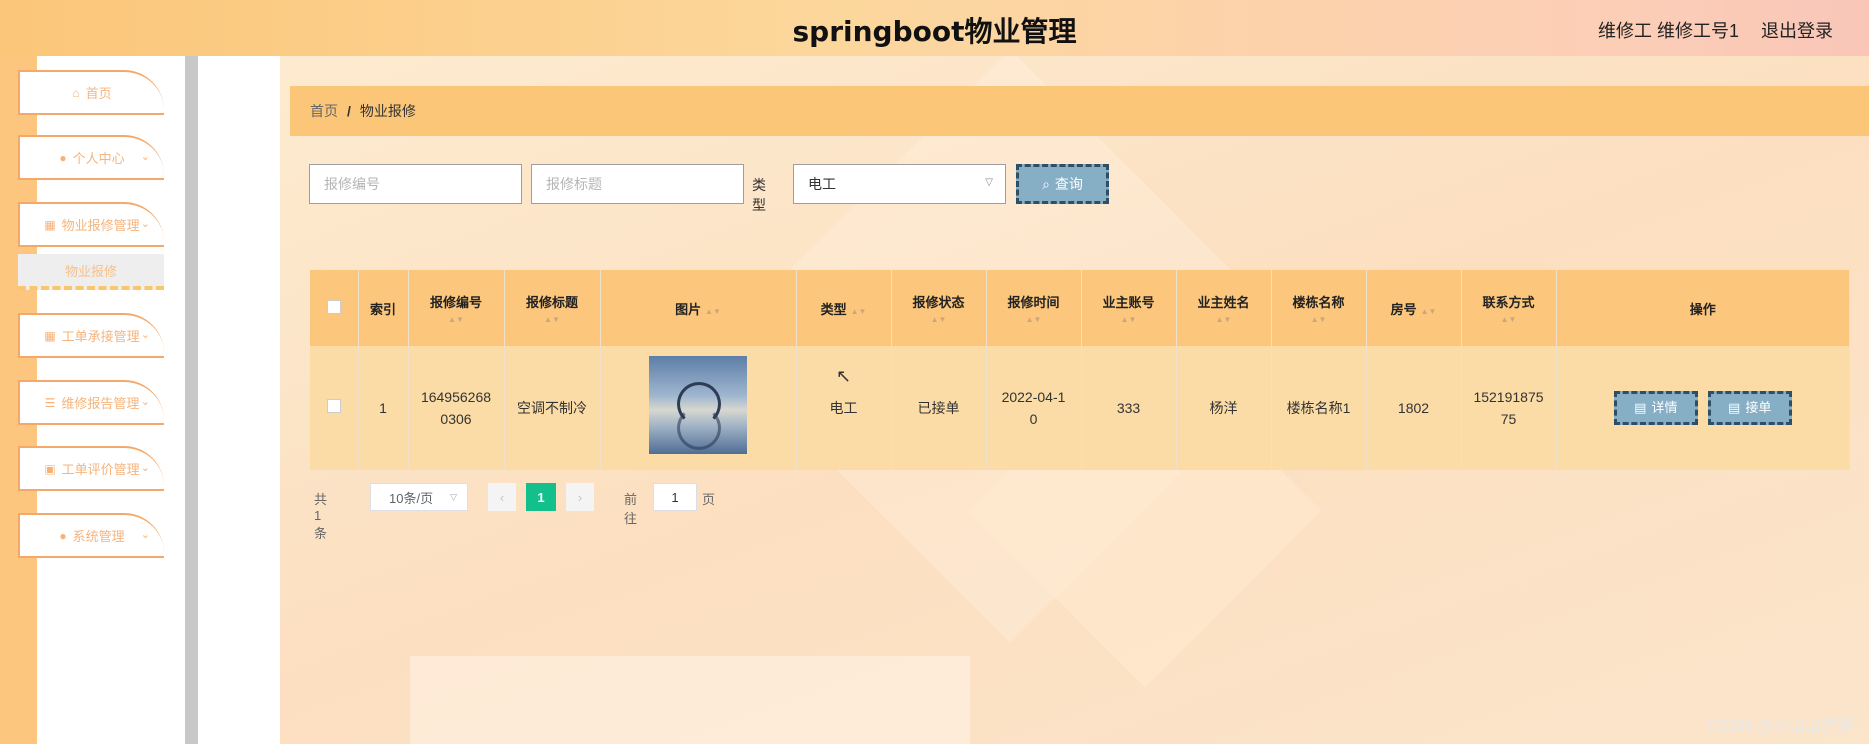 The image size is (1869, 744). What do you see at coordinates (1129, 408) in the screenshot?
I see `cell-owner-account: 333` at bounding box center [1129, 408].